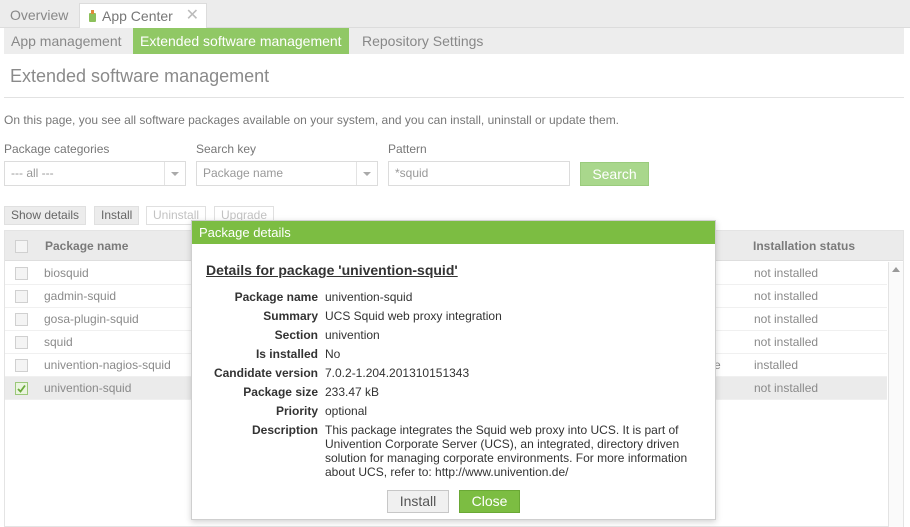 This screenshot has height=527, width=910. I want to click on tab-app-center: App Center ✕, so click(143, 16).